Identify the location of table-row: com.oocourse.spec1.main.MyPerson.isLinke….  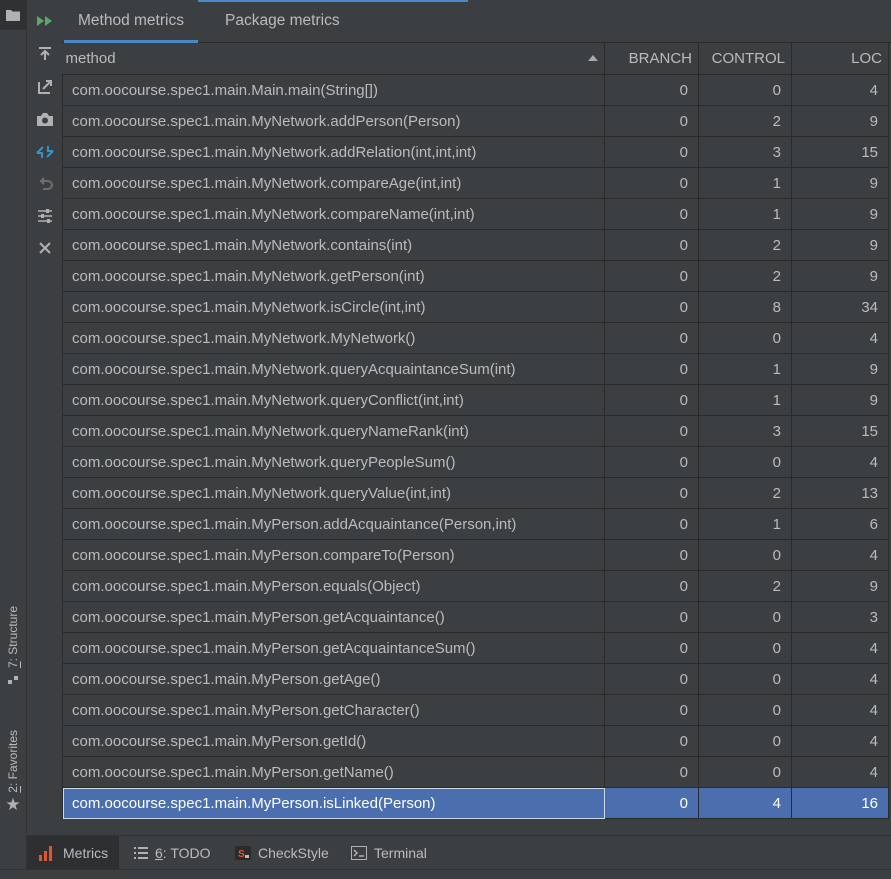
(475, 803).